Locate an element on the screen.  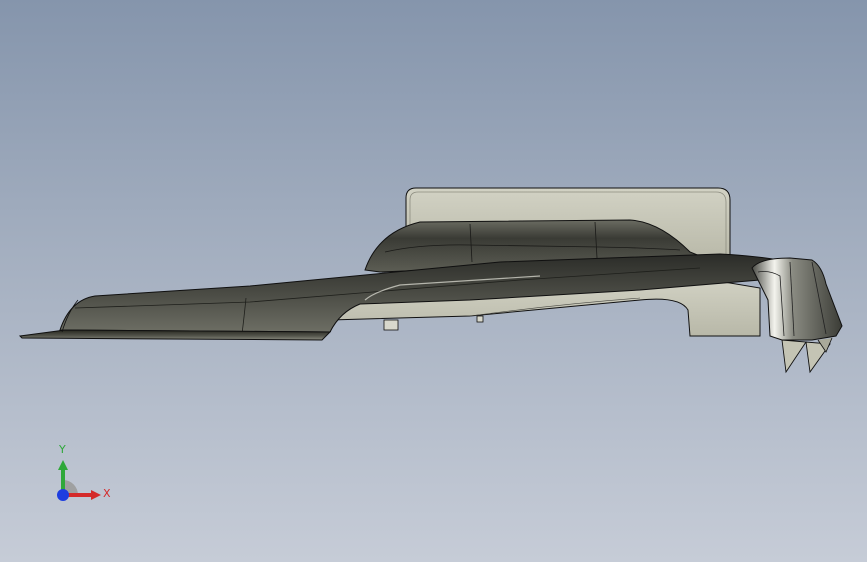
z-axis-dot is located at coordinates (63, 495).